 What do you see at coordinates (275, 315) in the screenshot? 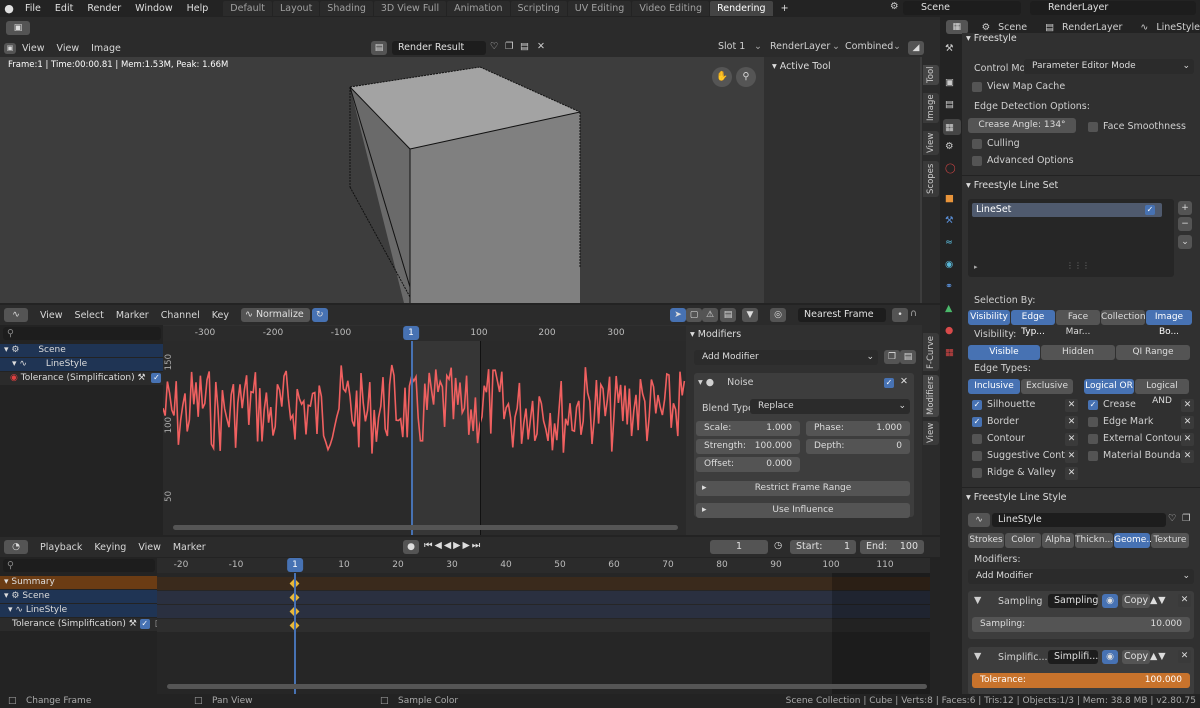
I see `normalize-toggle: ∿ Normalize` at bounding box center [275, 315].